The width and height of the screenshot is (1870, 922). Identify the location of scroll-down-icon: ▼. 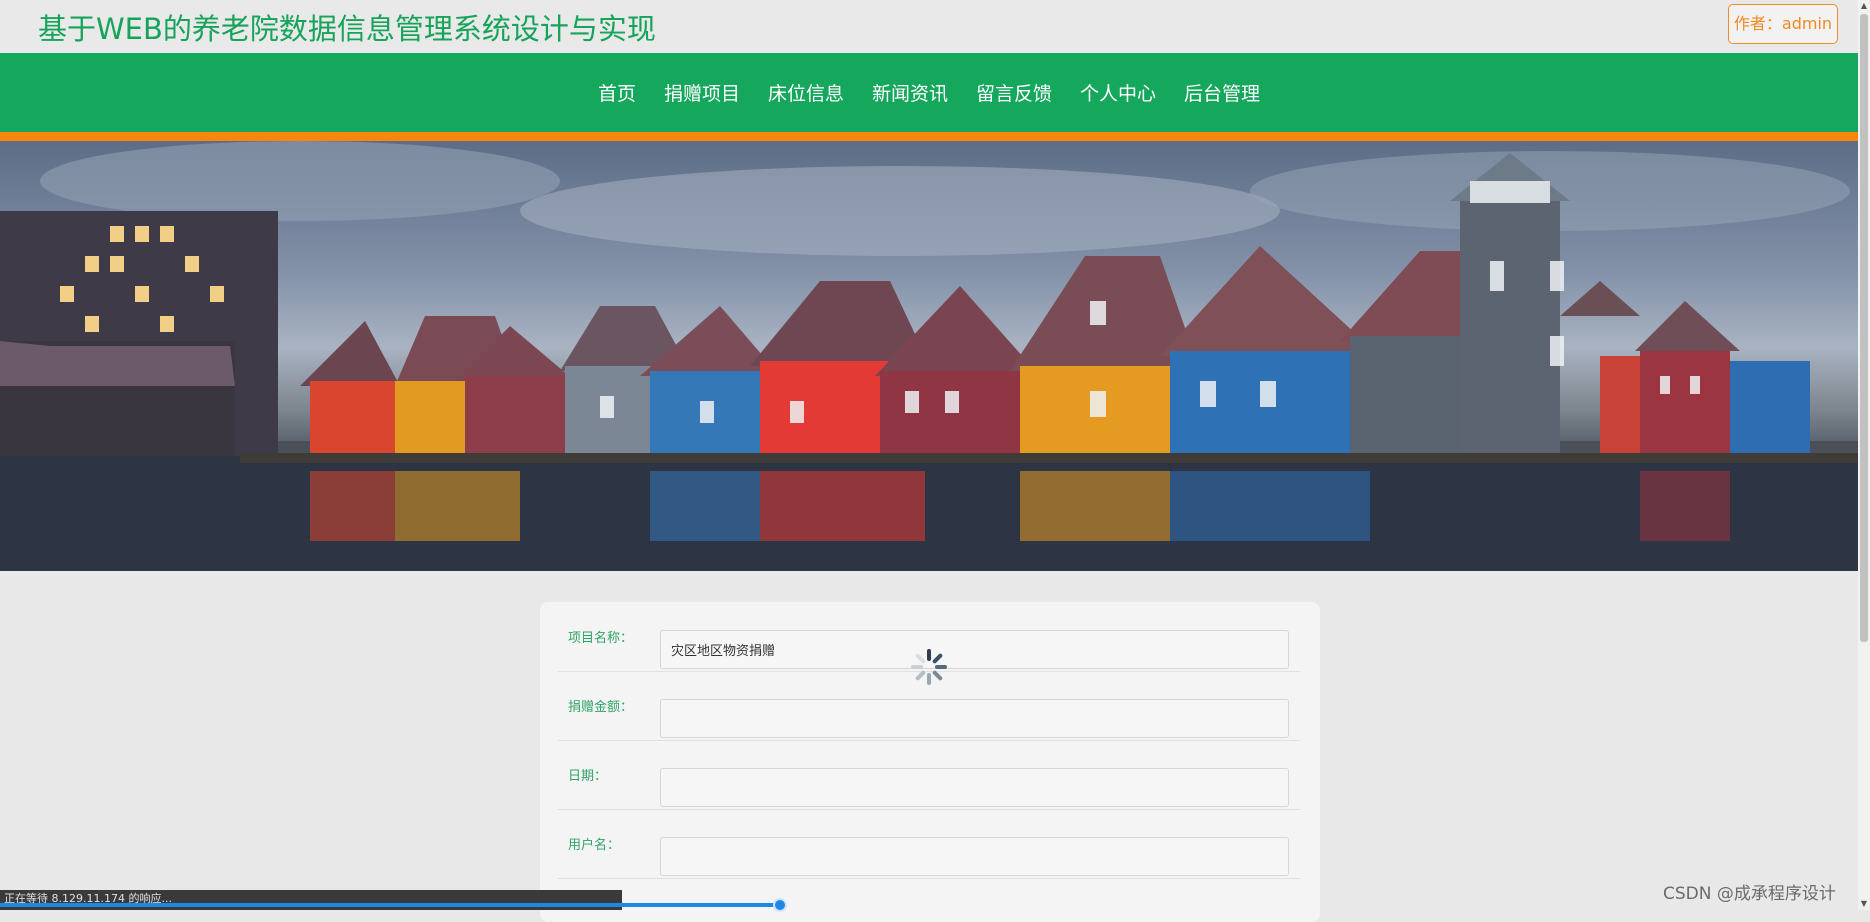
(1864, 904).